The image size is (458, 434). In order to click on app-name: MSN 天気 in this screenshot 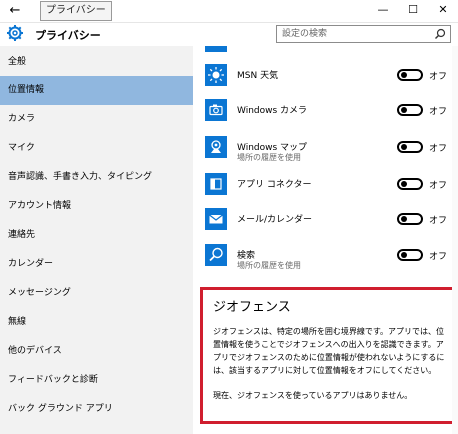, I will do `click(258, 76)`.